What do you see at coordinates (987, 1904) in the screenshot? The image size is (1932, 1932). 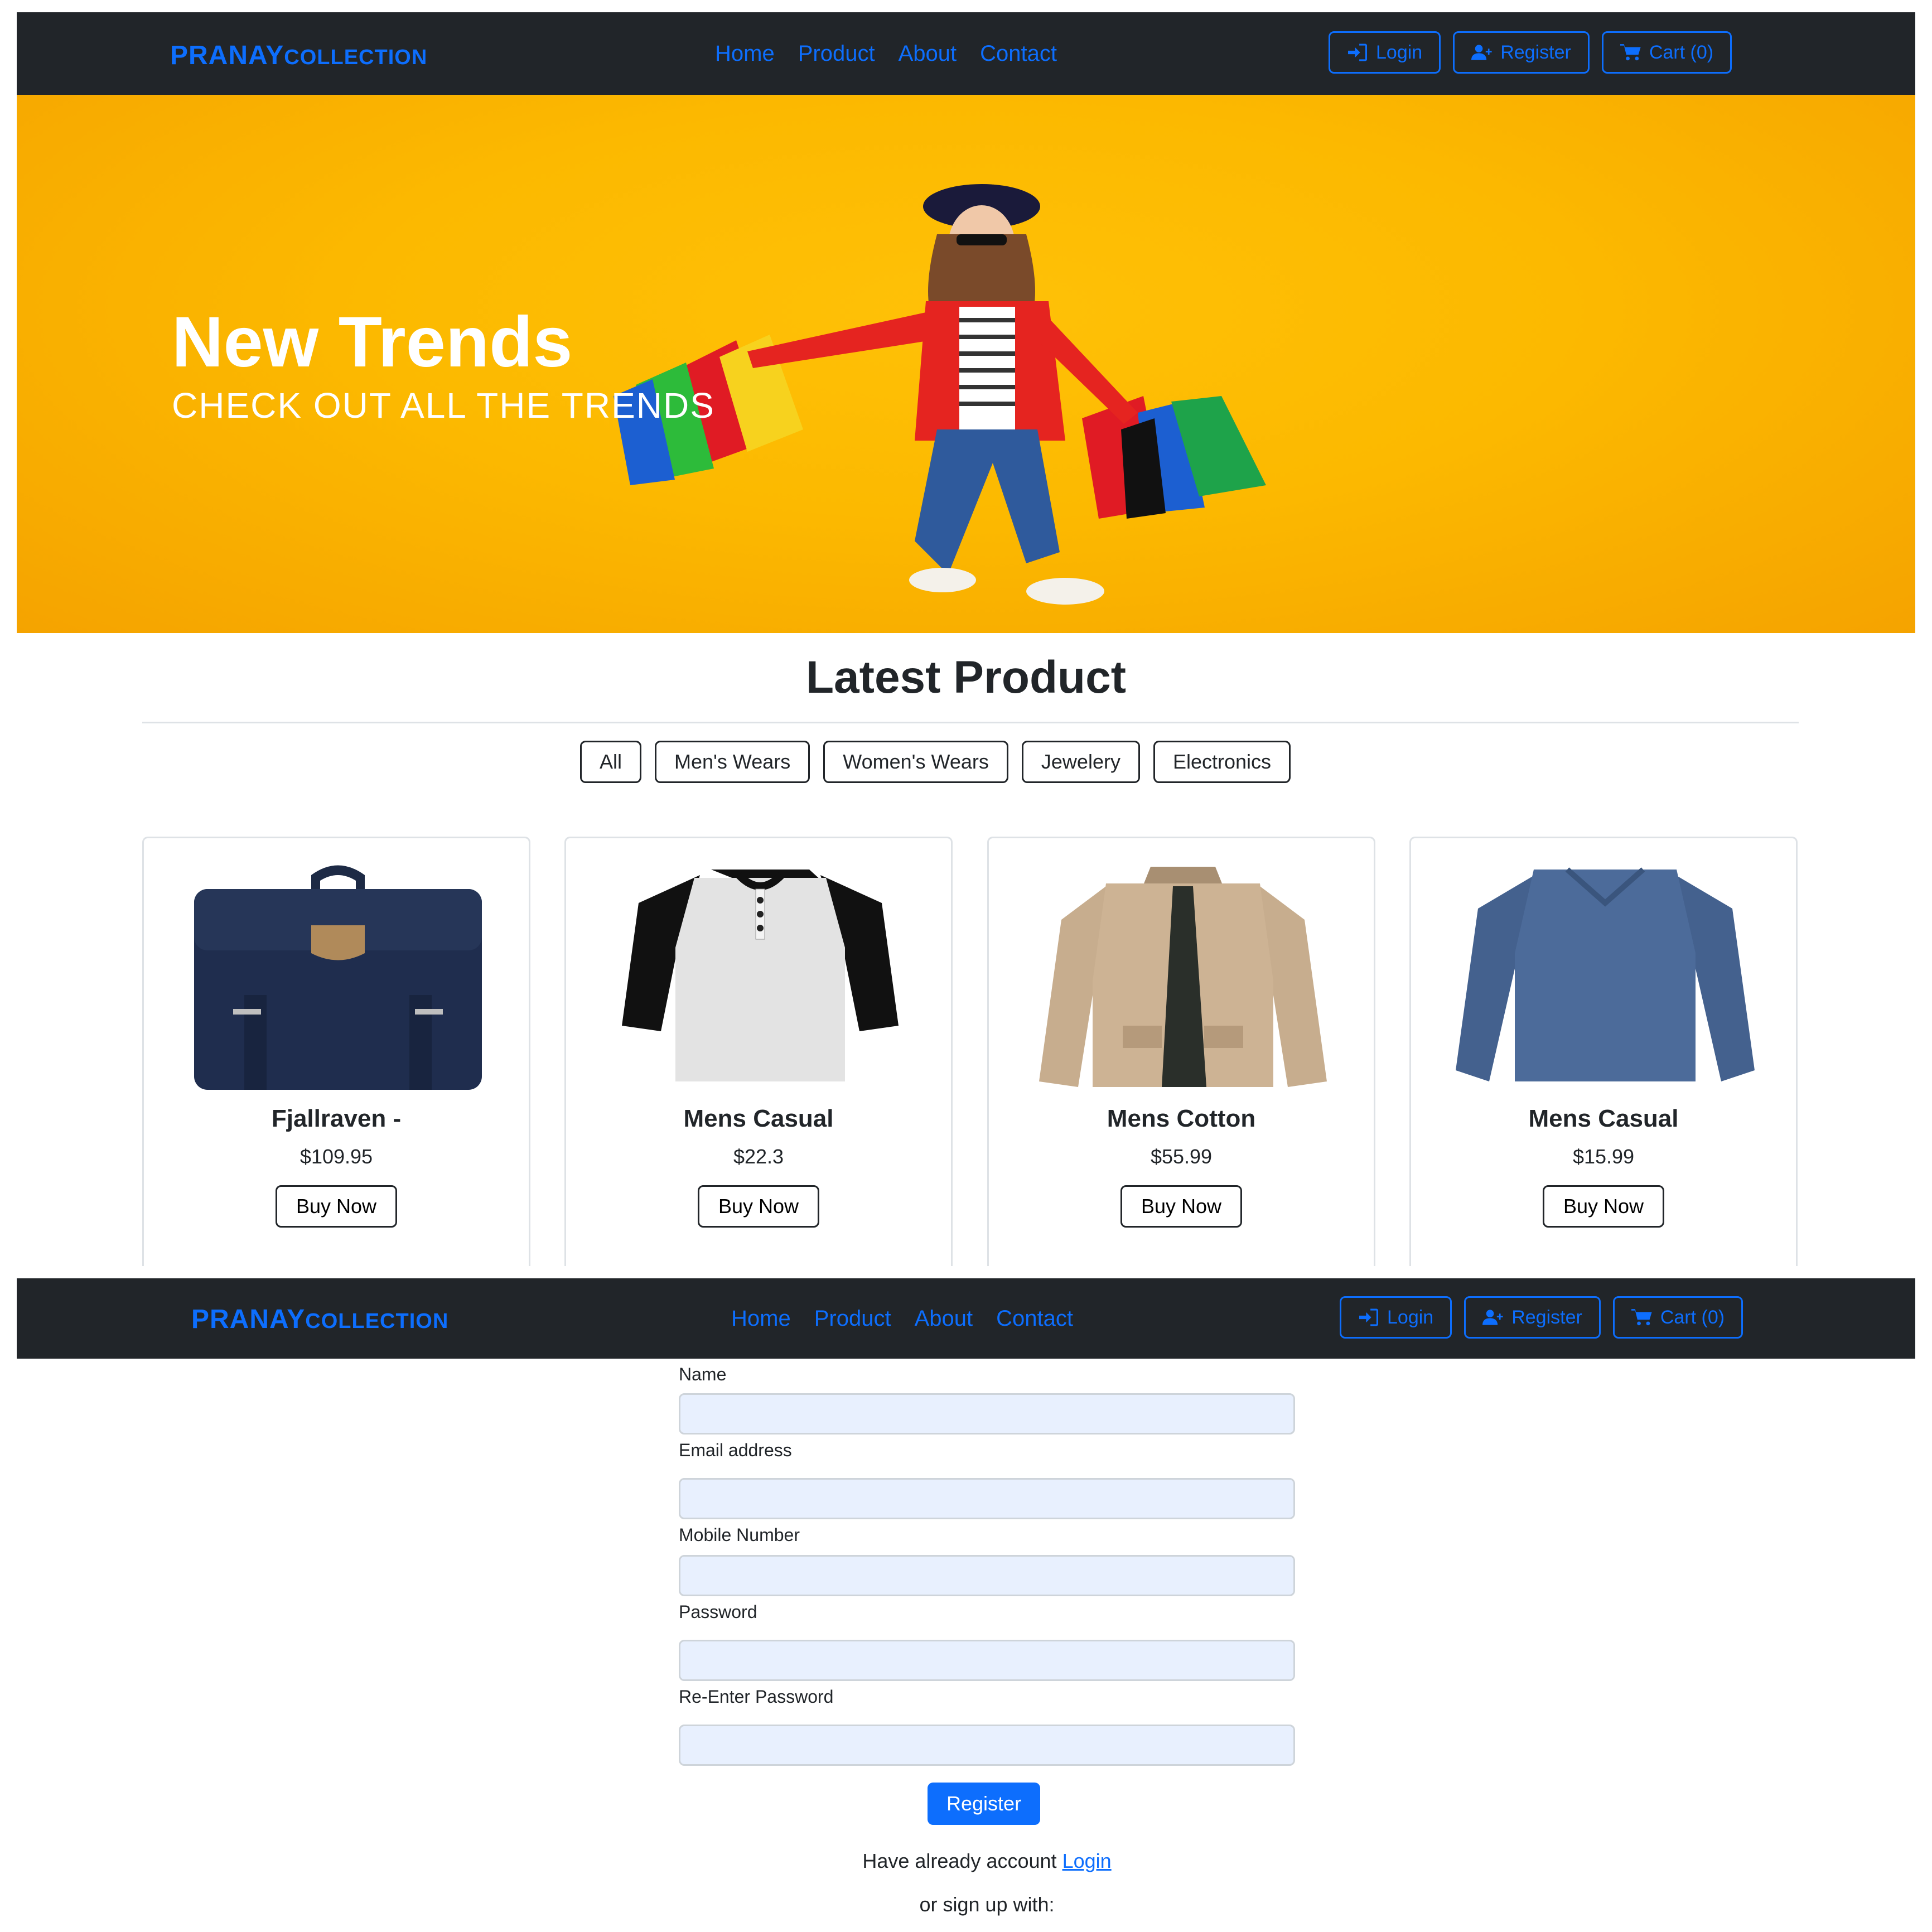 I see `signup-with-text: or sign up with:` at bounding box center [987, 1904].